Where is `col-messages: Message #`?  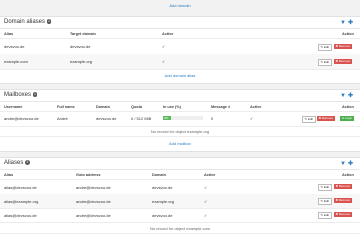 col-messages: Message # is located at coordinates (221, 107).